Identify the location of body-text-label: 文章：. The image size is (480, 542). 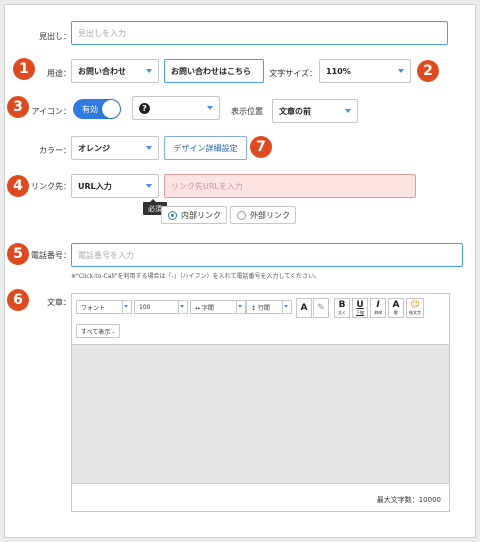
(59, 302).